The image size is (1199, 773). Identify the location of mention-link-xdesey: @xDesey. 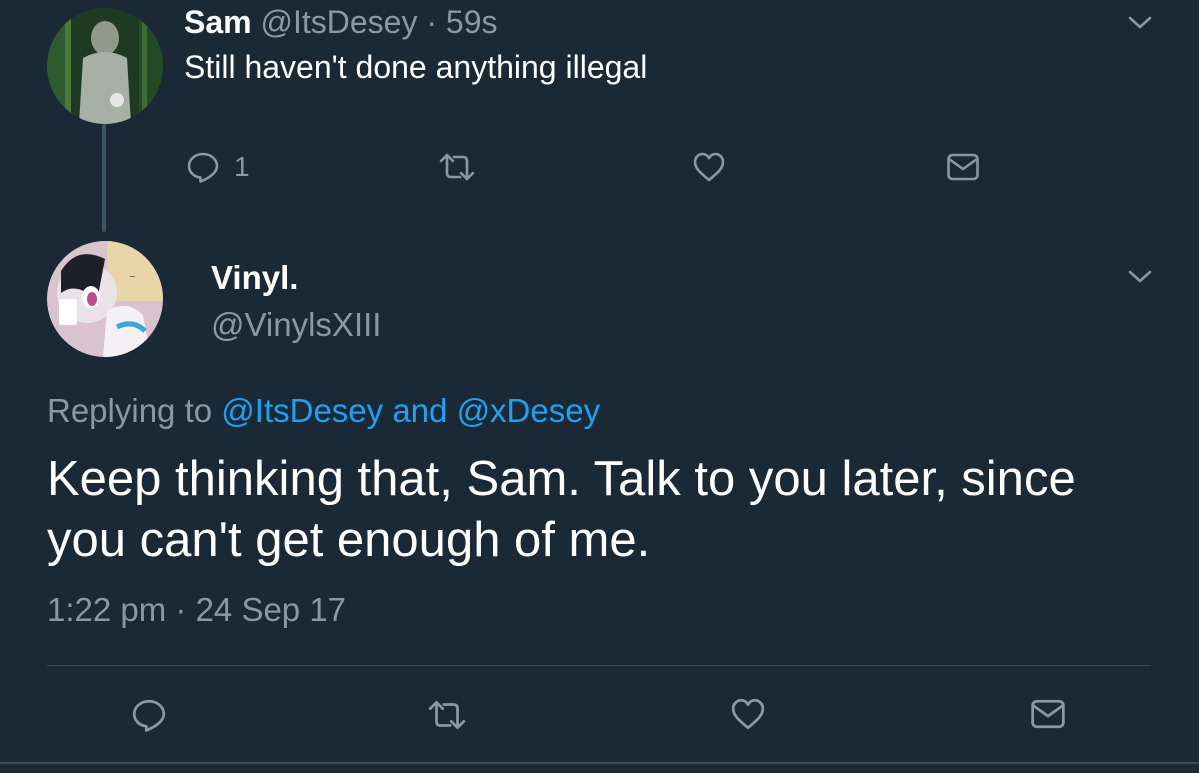
(529, 410).